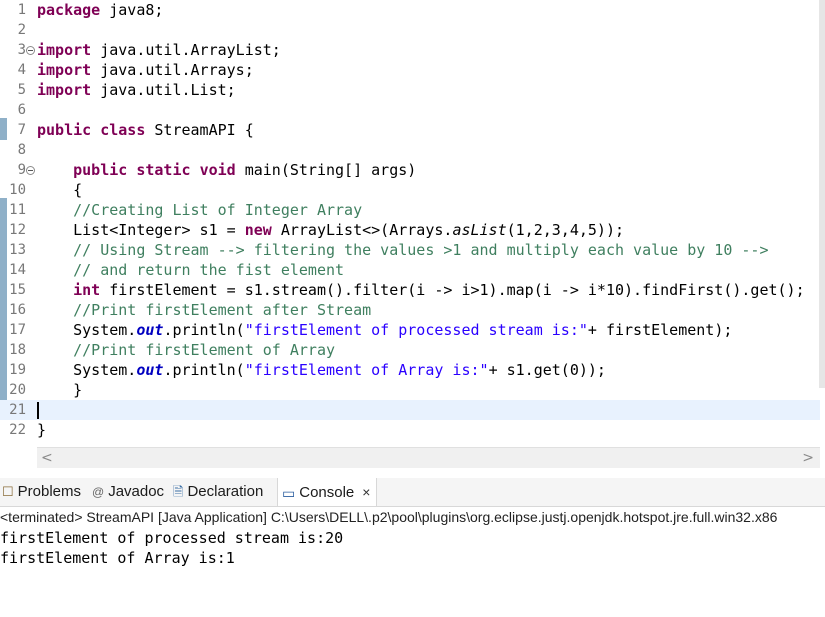 The height and width of the screenshot is (617, 825). I want to click on tab-javadoc: @ Javadoc, so click(128, 492).